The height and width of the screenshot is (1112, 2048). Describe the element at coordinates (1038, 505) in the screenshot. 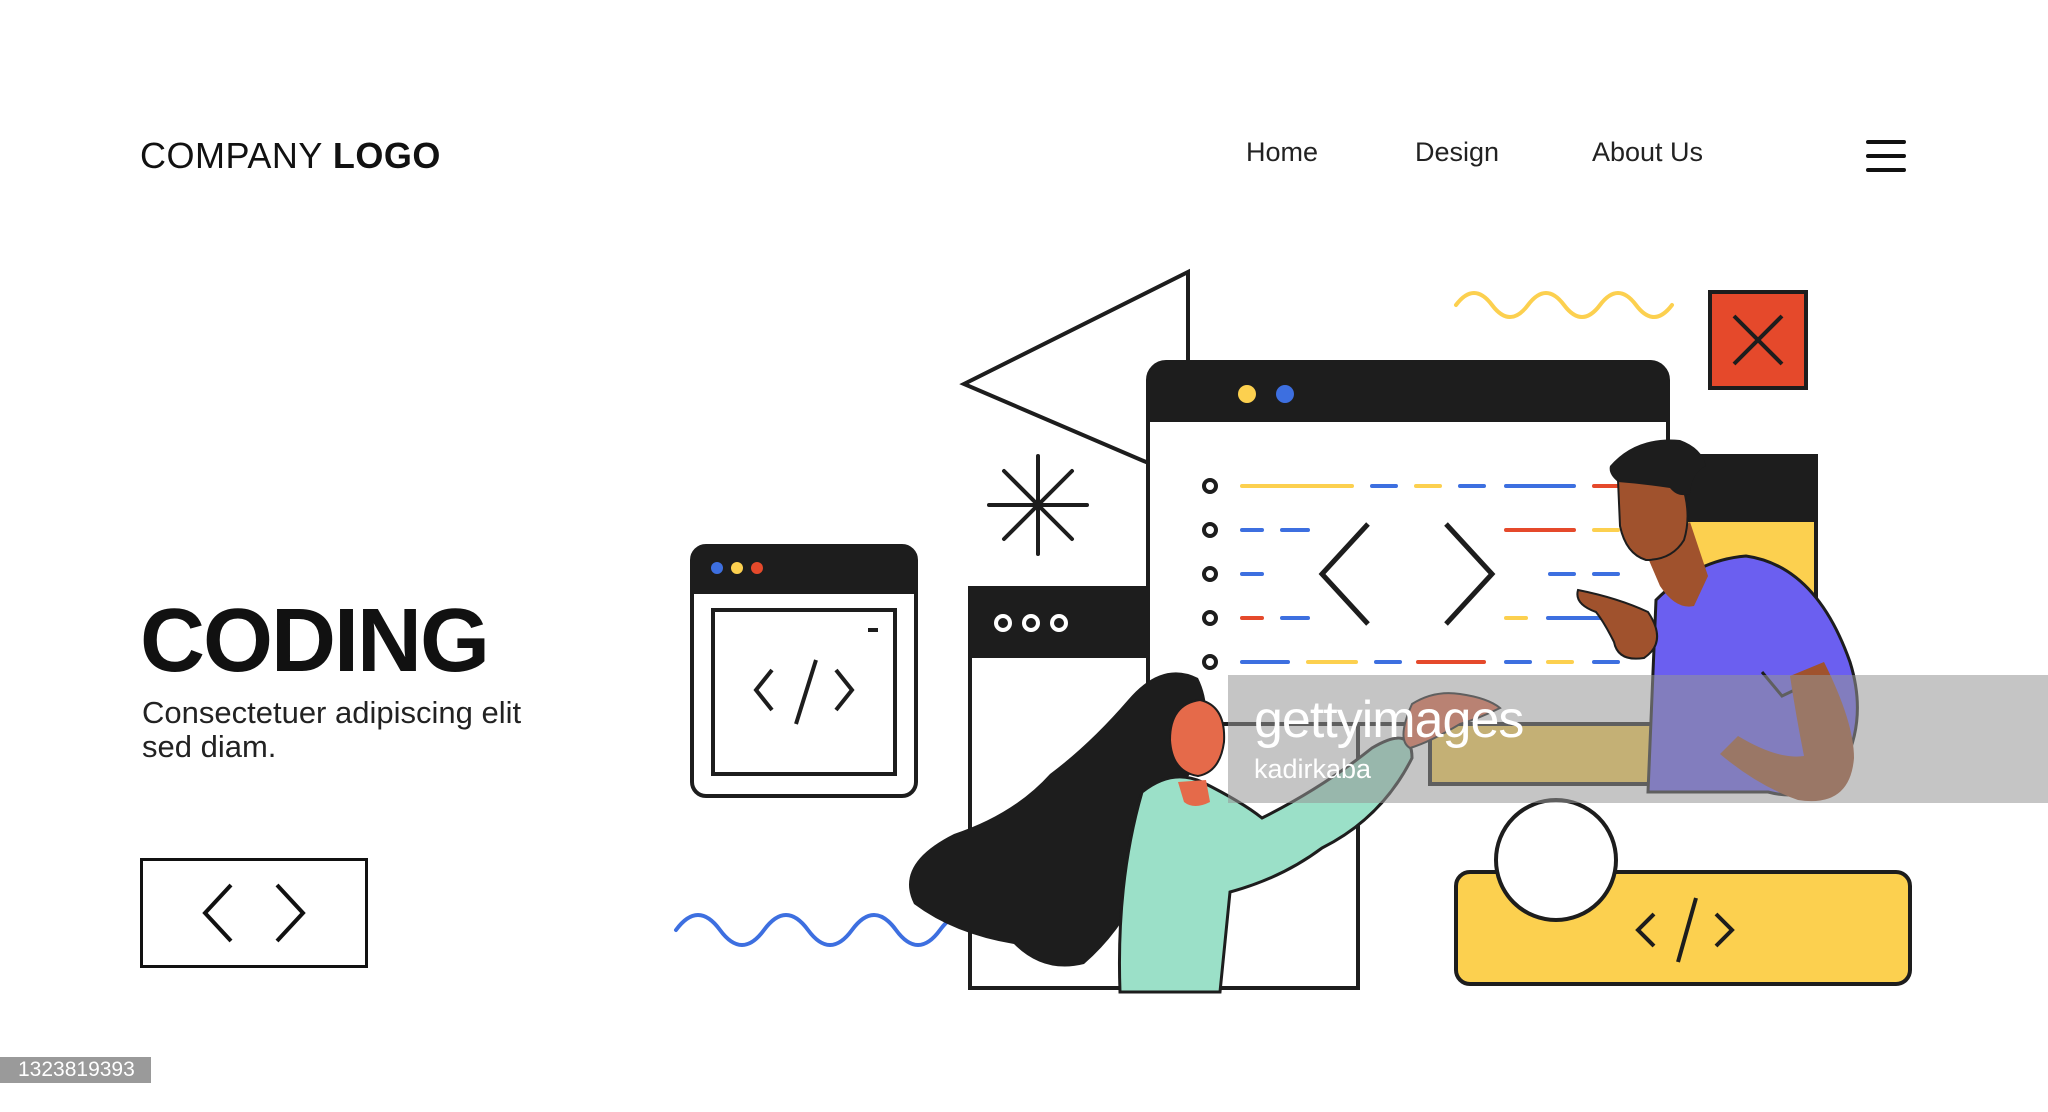

I see `sparkle-icon` at that location.